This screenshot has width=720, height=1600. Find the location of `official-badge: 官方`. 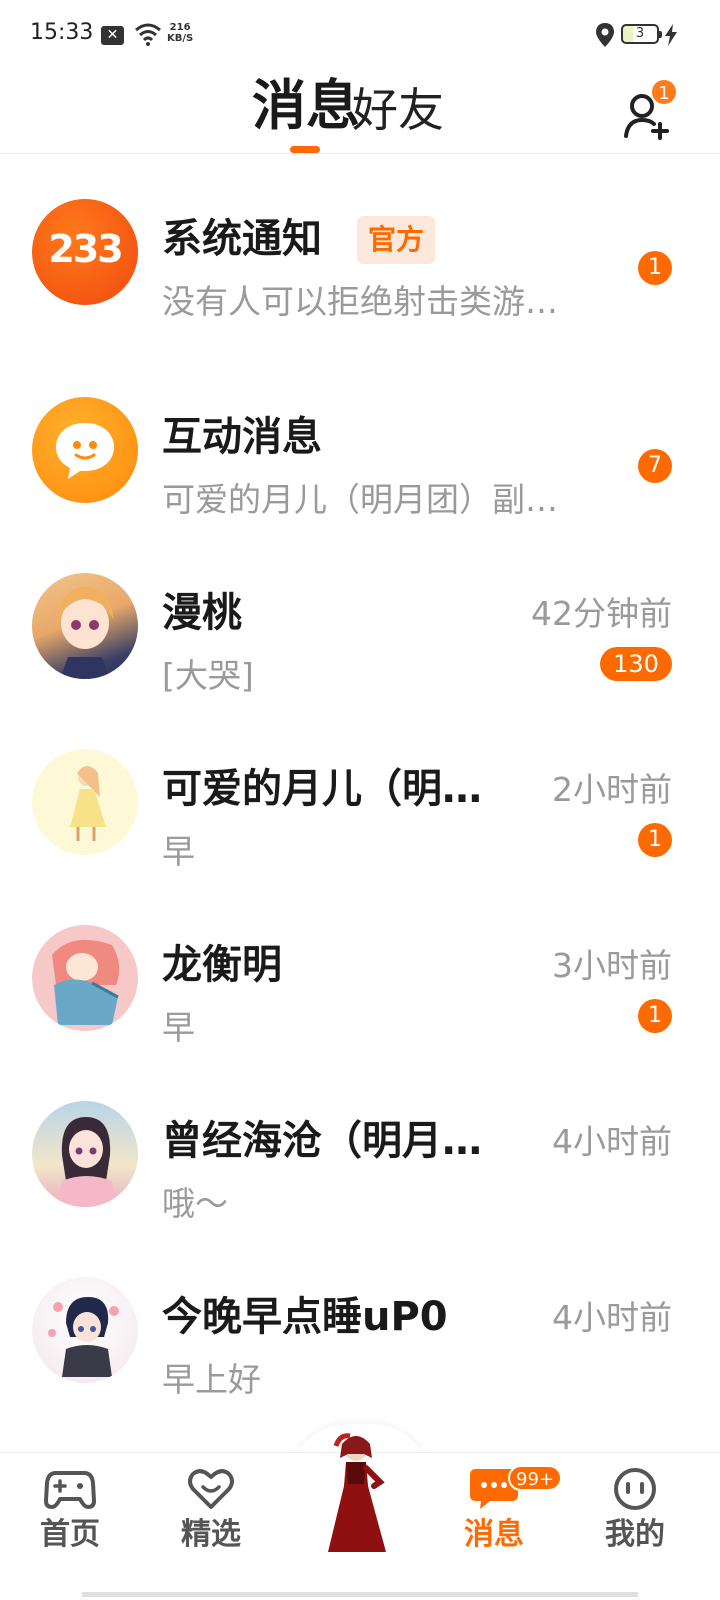

official-badge: 官方 is located at coordinates (396, 240).